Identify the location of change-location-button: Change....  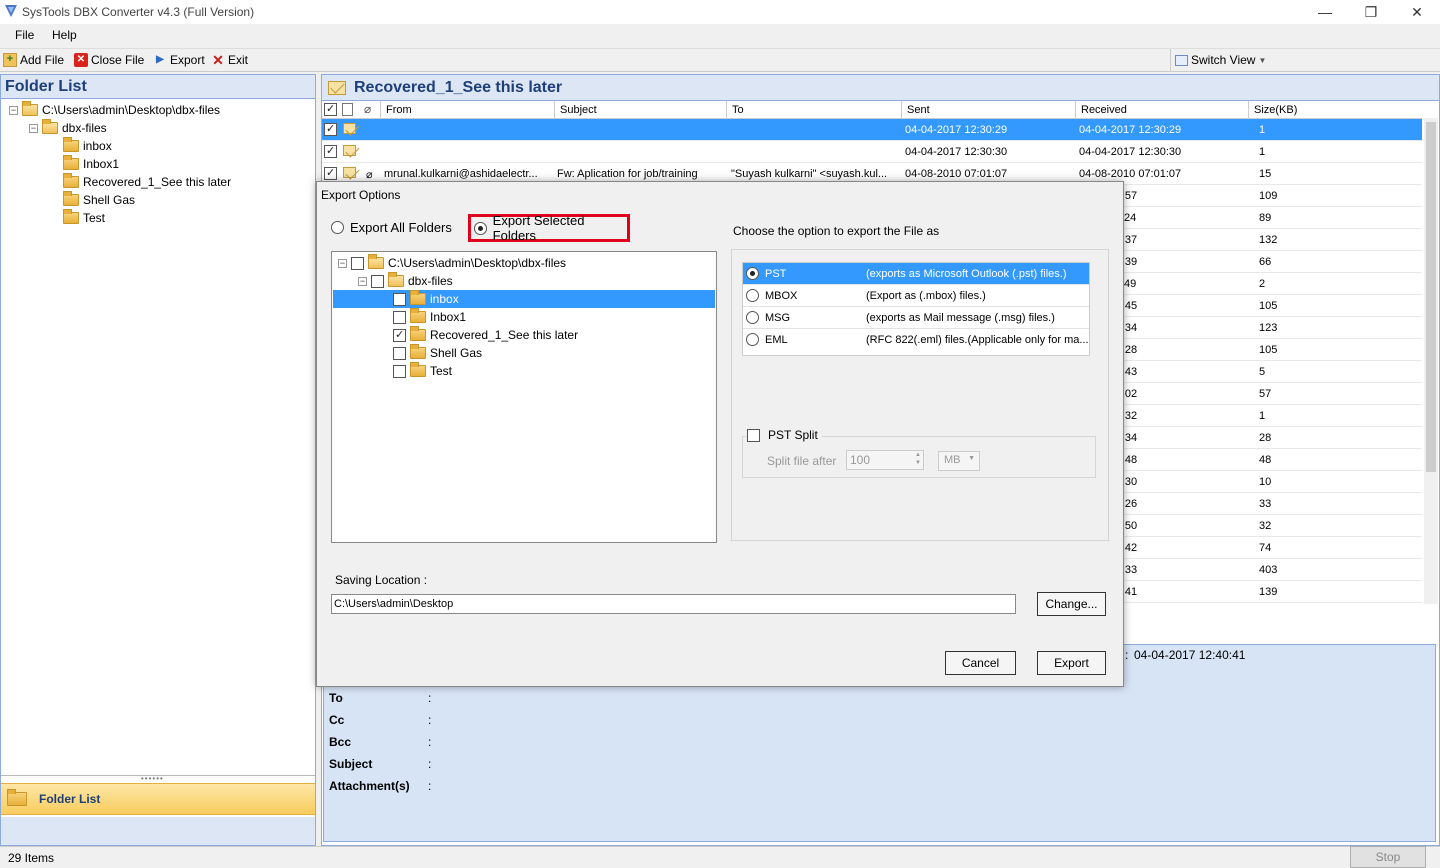
(1071, 604).